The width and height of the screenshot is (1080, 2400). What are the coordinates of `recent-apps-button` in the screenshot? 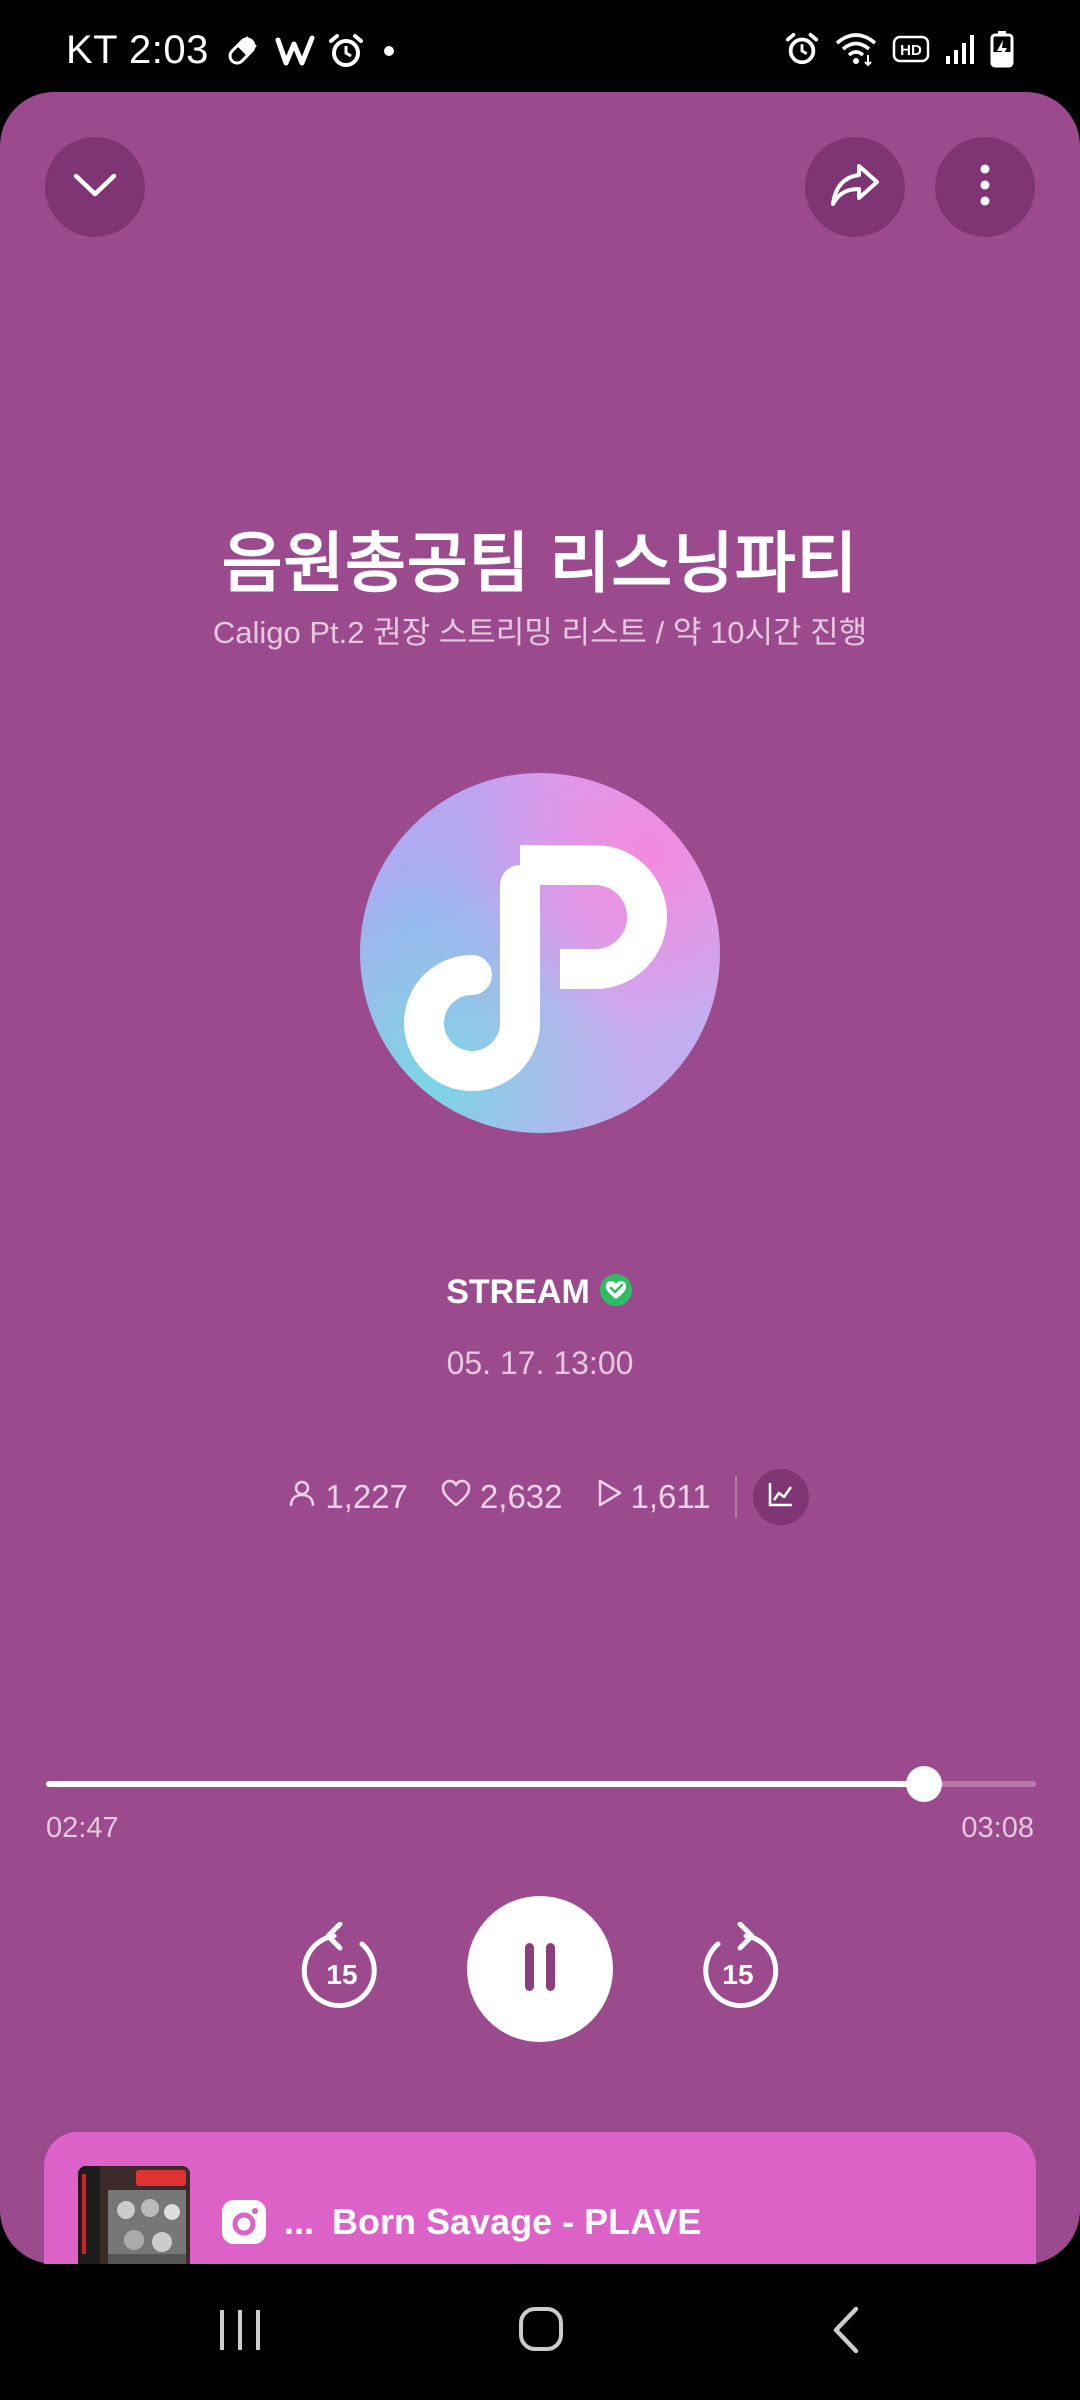 It's located at (240, 2332).